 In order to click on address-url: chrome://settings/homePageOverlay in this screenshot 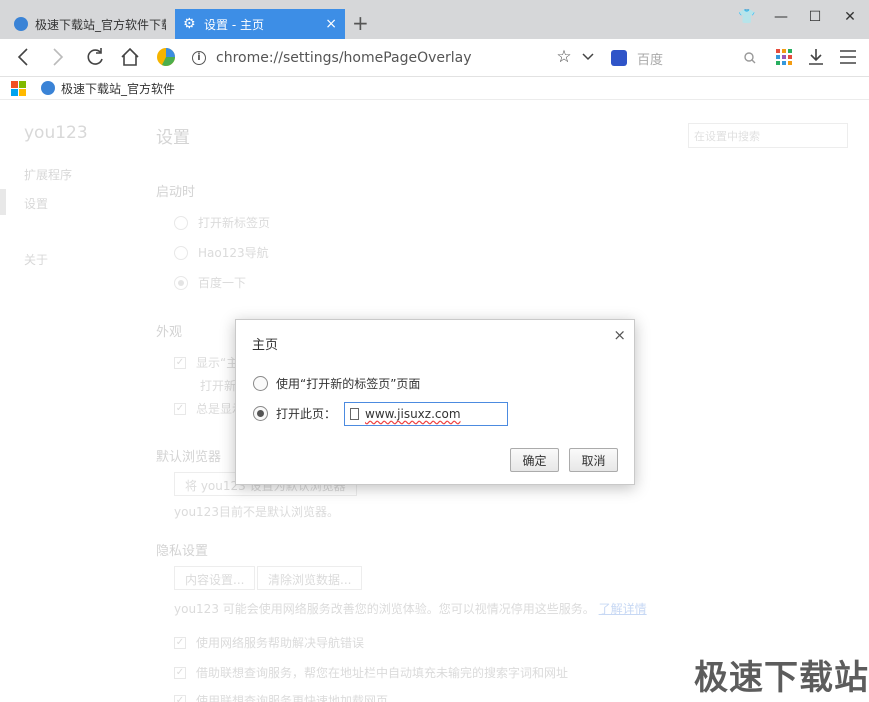, I will do `click(344, 58)`.